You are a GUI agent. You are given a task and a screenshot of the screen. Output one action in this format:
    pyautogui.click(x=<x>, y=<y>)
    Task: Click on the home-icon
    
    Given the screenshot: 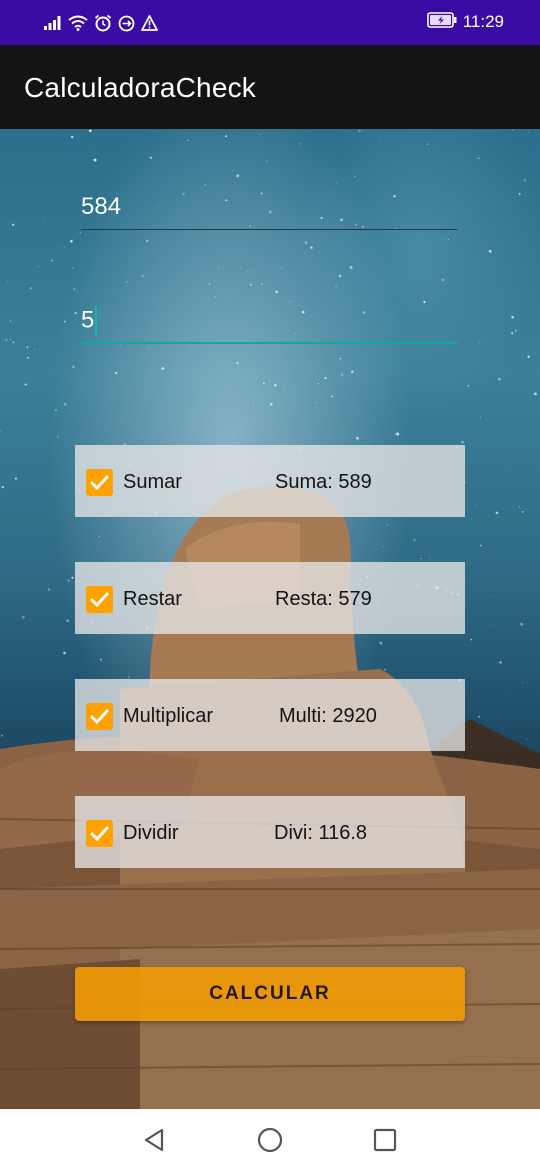 What is the action you would take?
    pyautogui.click(x=270, y=1140)
    